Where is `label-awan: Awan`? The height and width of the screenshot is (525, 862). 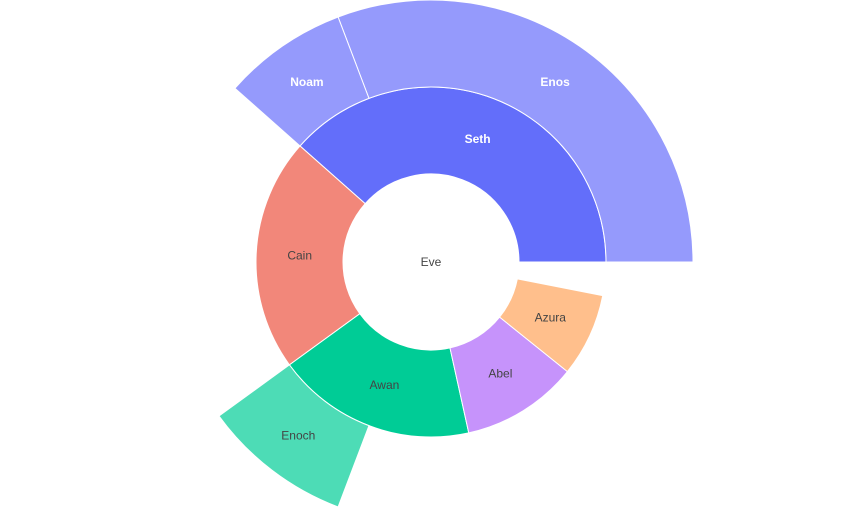
label-awan: Awan is located at coordinates (384, 385).